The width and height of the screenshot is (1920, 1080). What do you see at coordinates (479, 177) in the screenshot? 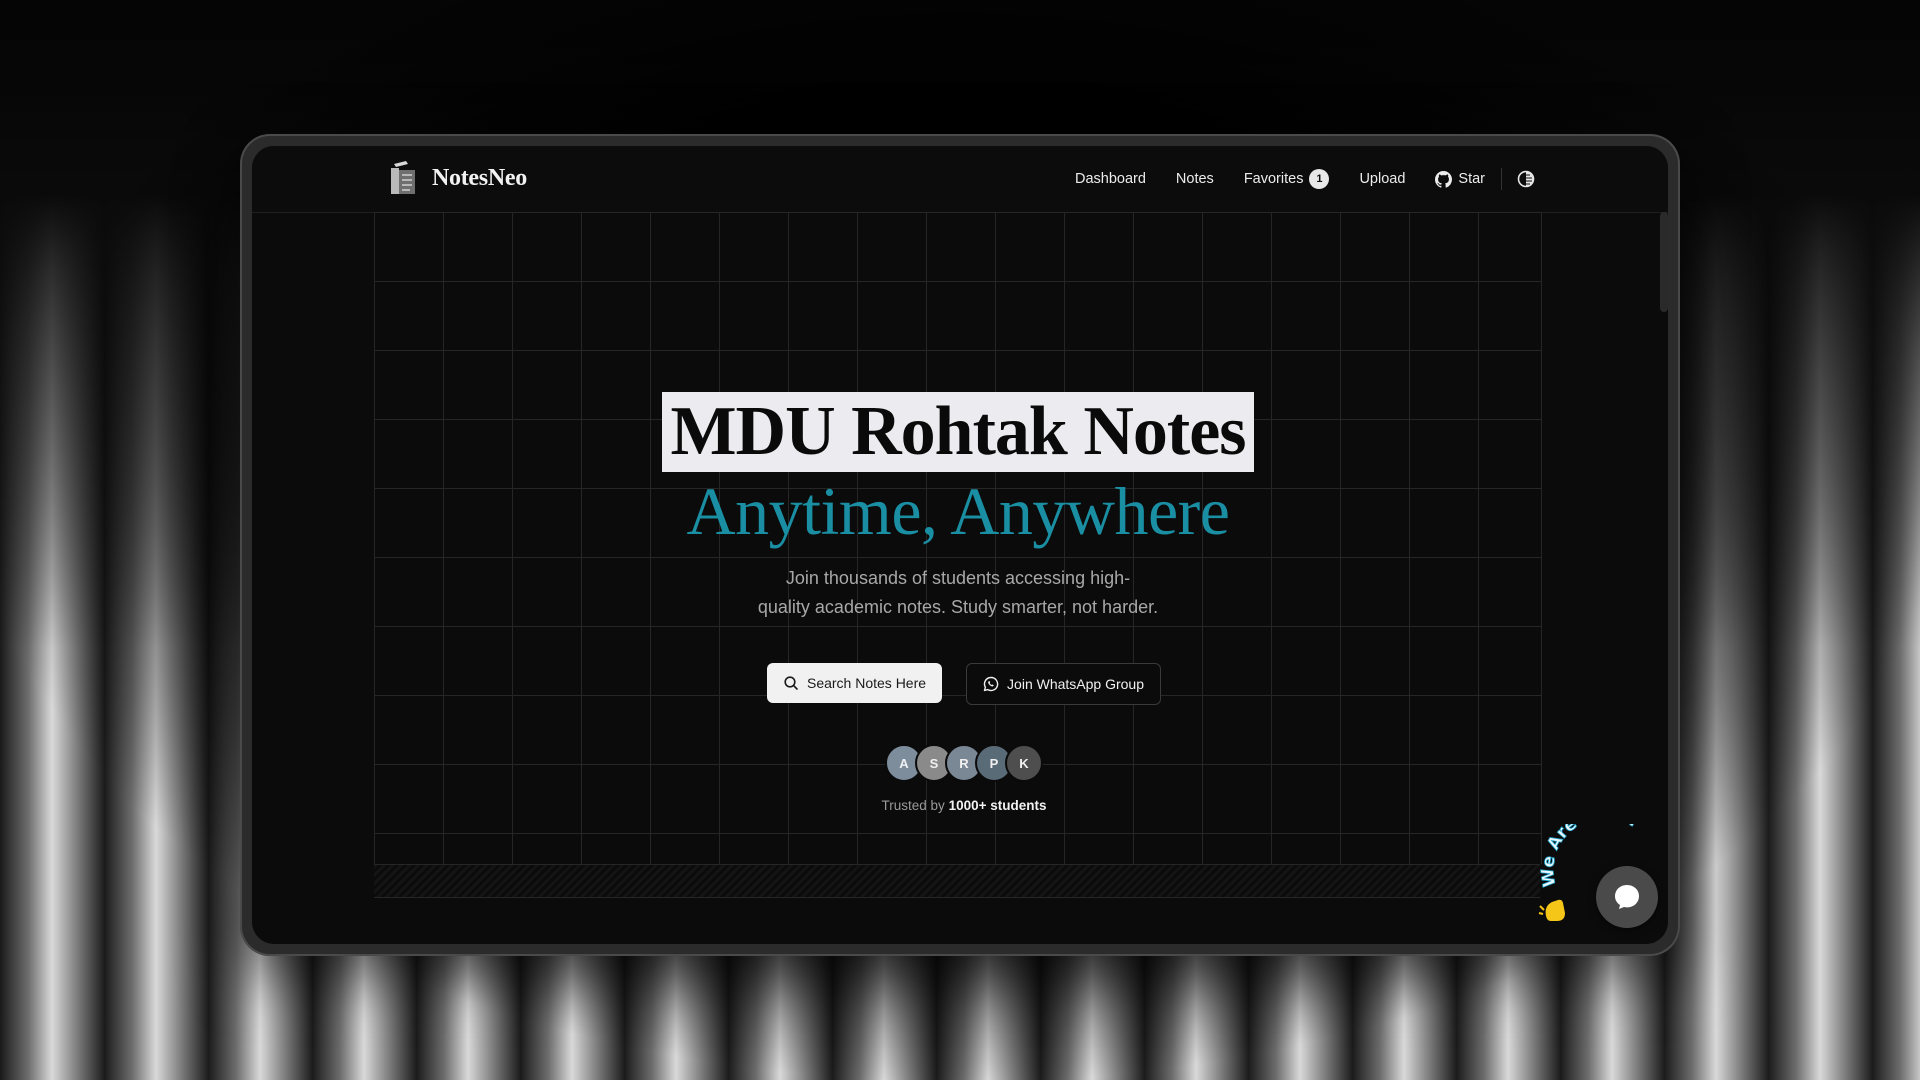
I see `brand-name: NotesNeo` at bounding box center [479, 177].